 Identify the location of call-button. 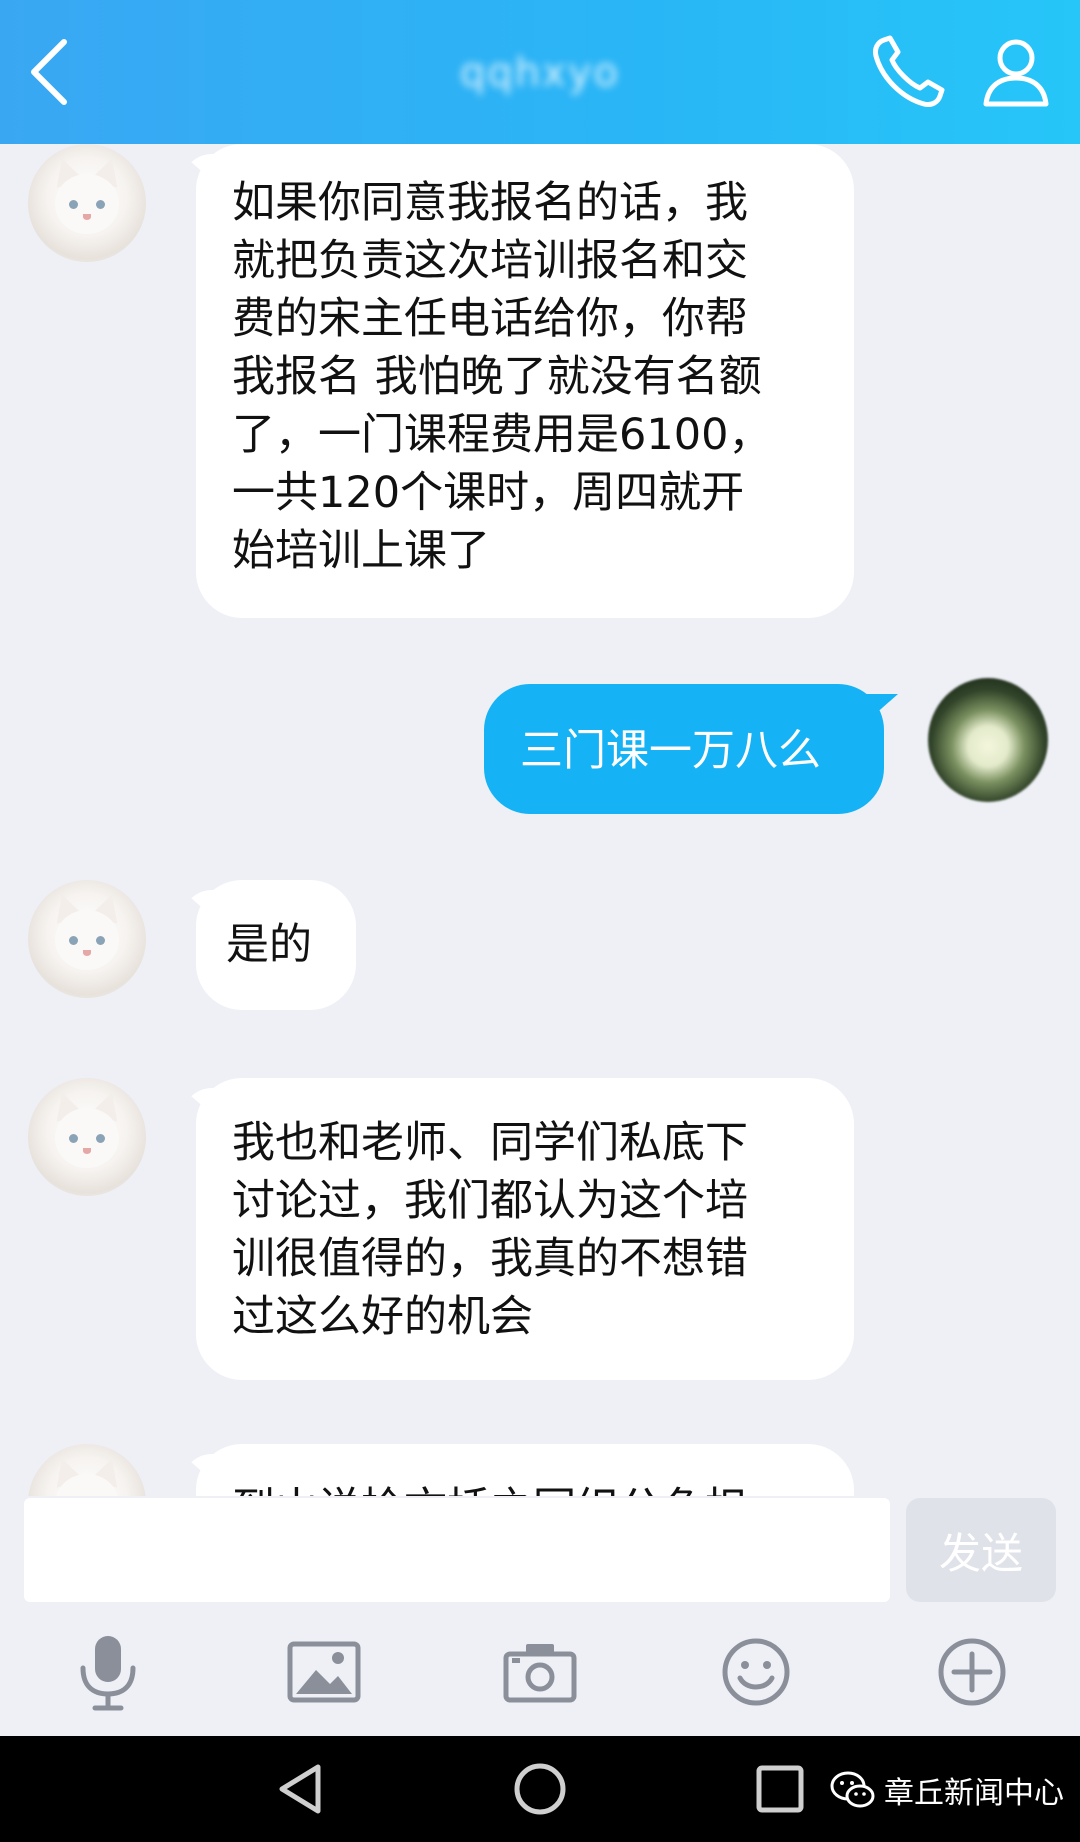
(908, 72).